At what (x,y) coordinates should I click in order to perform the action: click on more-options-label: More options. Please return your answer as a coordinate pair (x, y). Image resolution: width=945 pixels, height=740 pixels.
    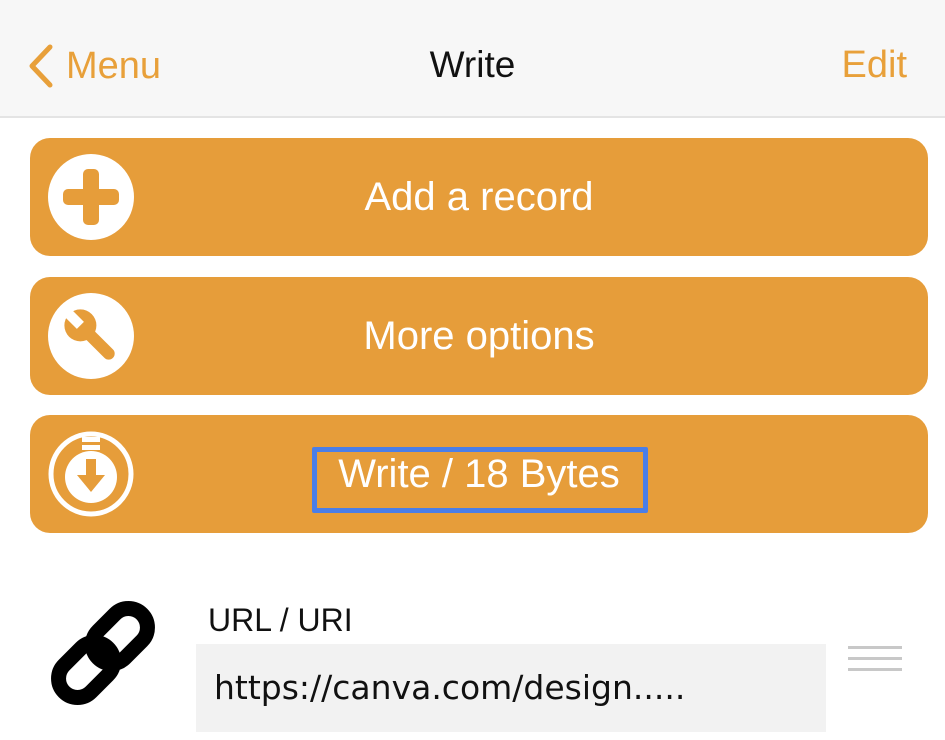
    Looking at the image, I should click on (479, 336).